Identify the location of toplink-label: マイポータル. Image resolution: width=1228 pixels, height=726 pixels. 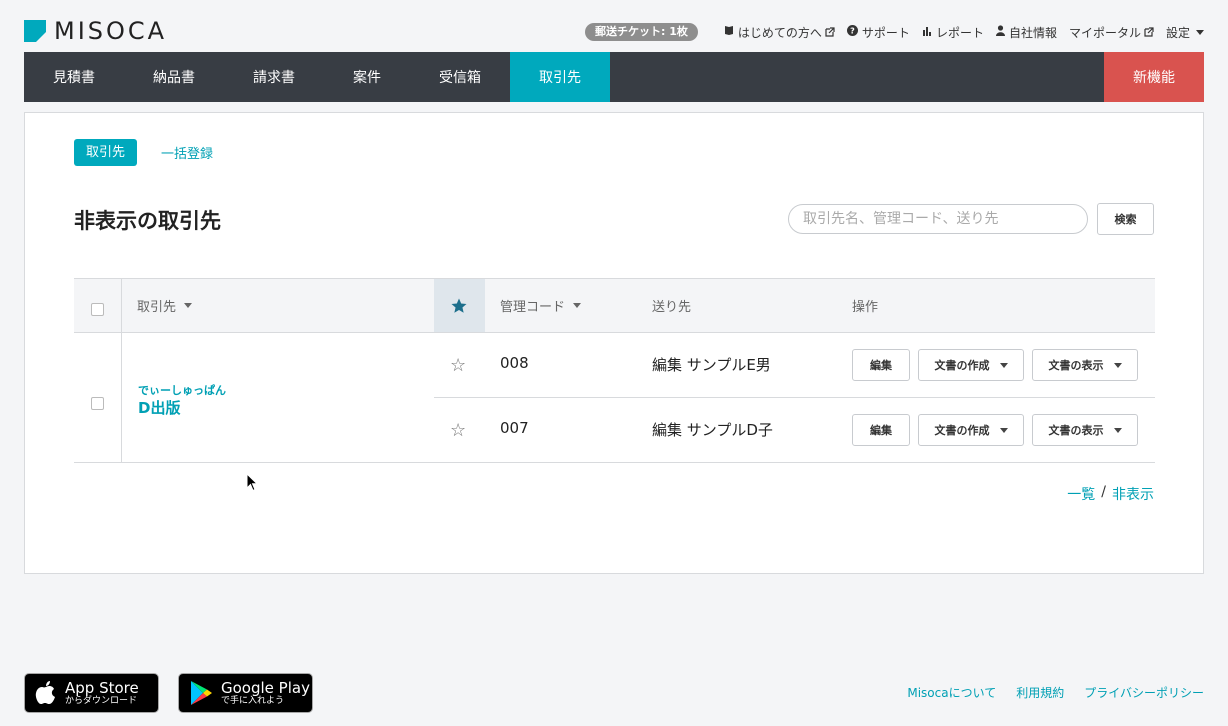
(1104, 32).